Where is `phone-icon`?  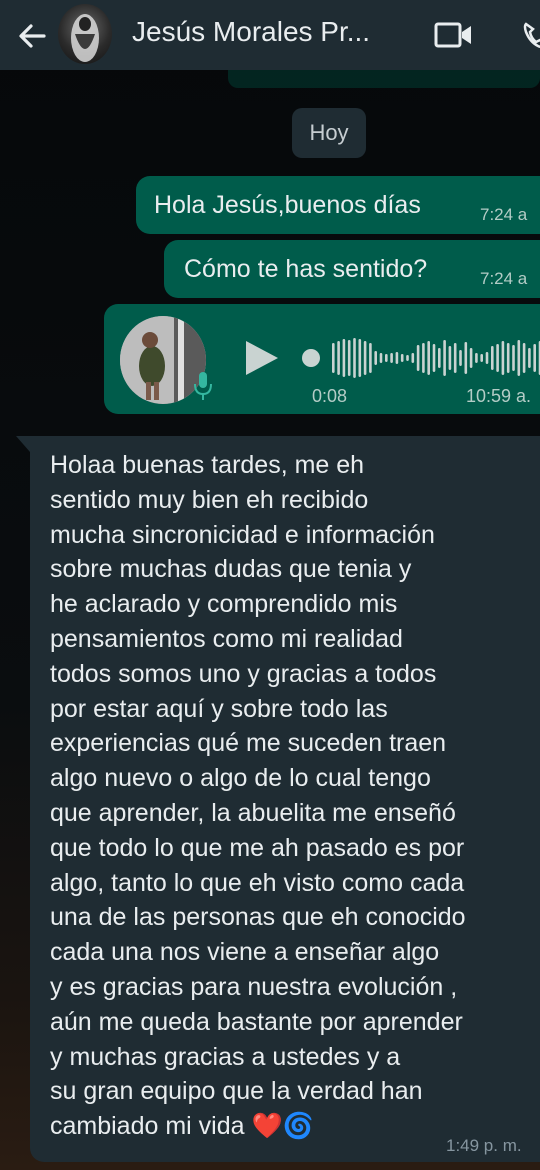
phone-icon is located at coordinates (530, 35).